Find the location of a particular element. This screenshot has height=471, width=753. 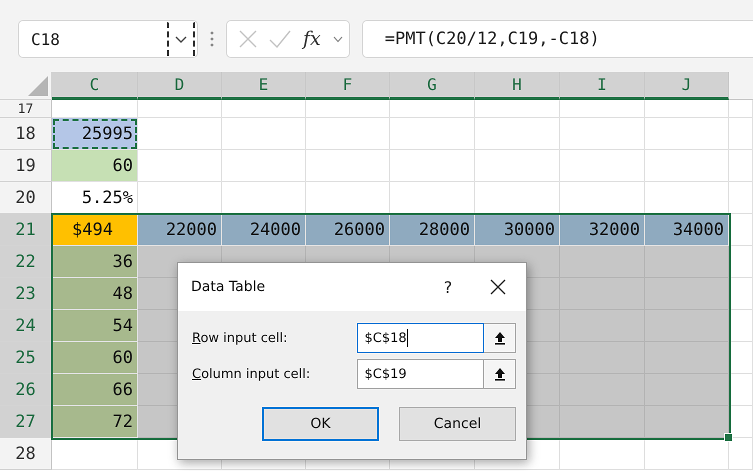

field-label: Row input cell: is located at coordinates (240, 338).